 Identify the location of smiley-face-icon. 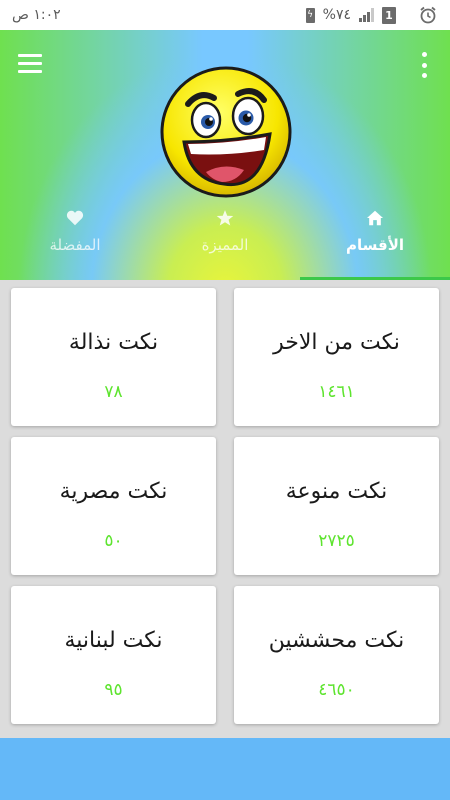
(226, 132).